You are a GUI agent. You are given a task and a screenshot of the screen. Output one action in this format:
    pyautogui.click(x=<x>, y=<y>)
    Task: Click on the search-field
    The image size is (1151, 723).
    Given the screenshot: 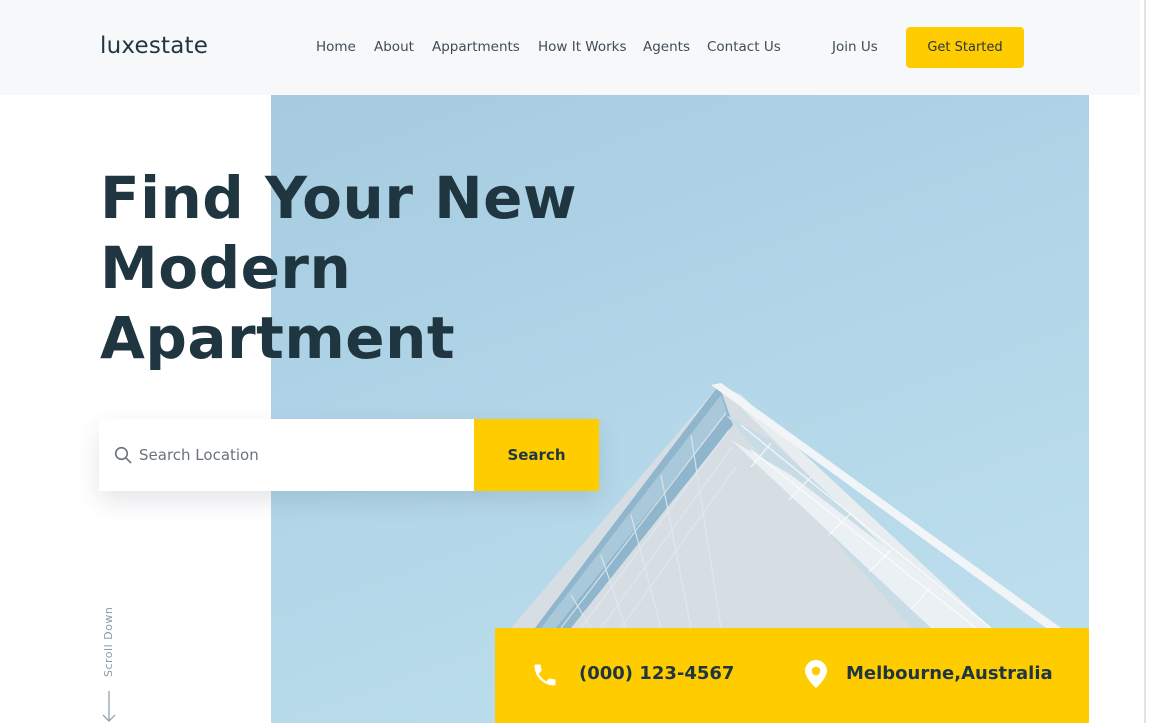 What is the action you would take?
    pyautogui.click(x=286, y=455)
    